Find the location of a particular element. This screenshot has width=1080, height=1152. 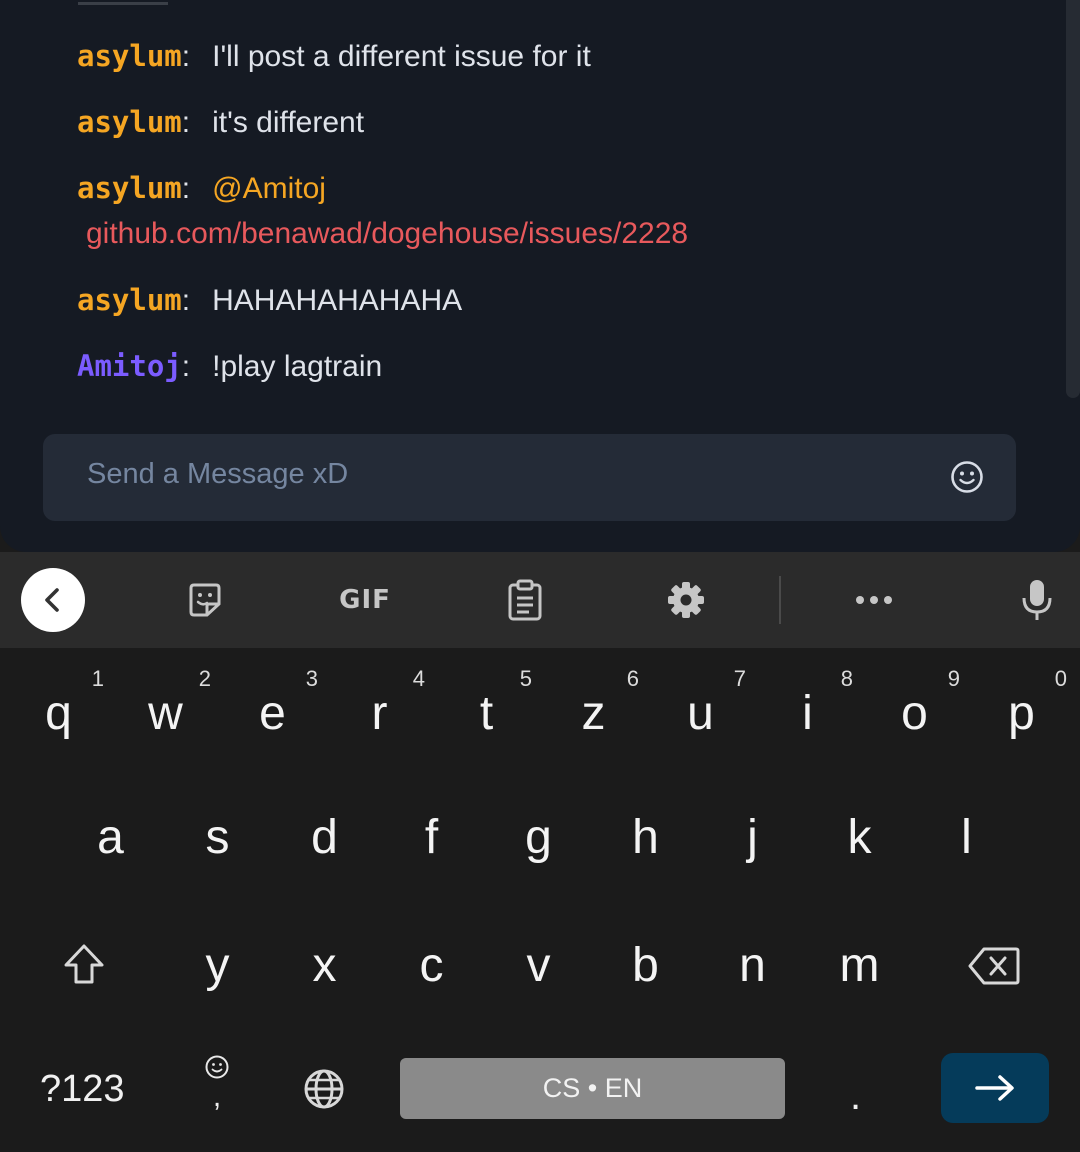

microphone-icon is located at coordinates (1037, 600).